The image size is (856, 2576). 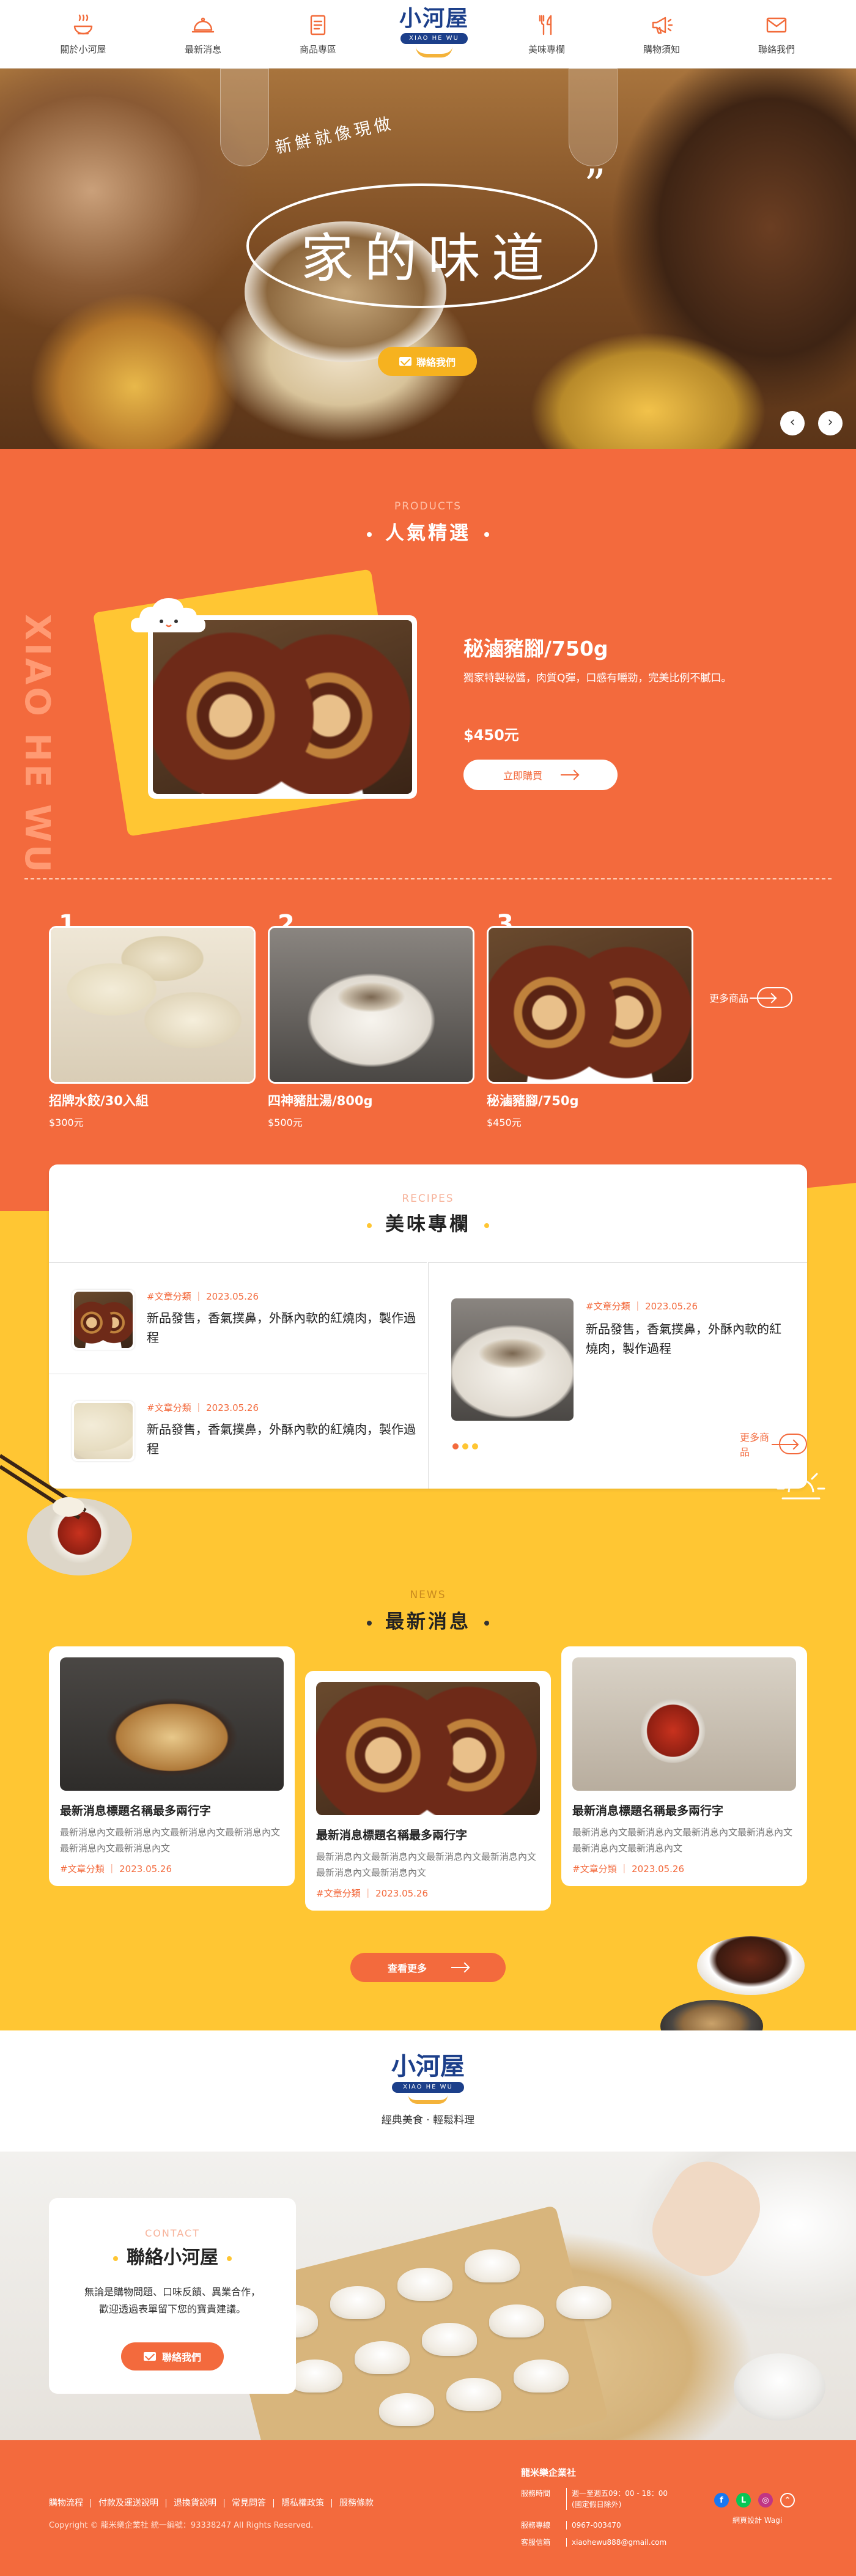 I want to click on pagination-dot-active, so click(x=456, y=1446).